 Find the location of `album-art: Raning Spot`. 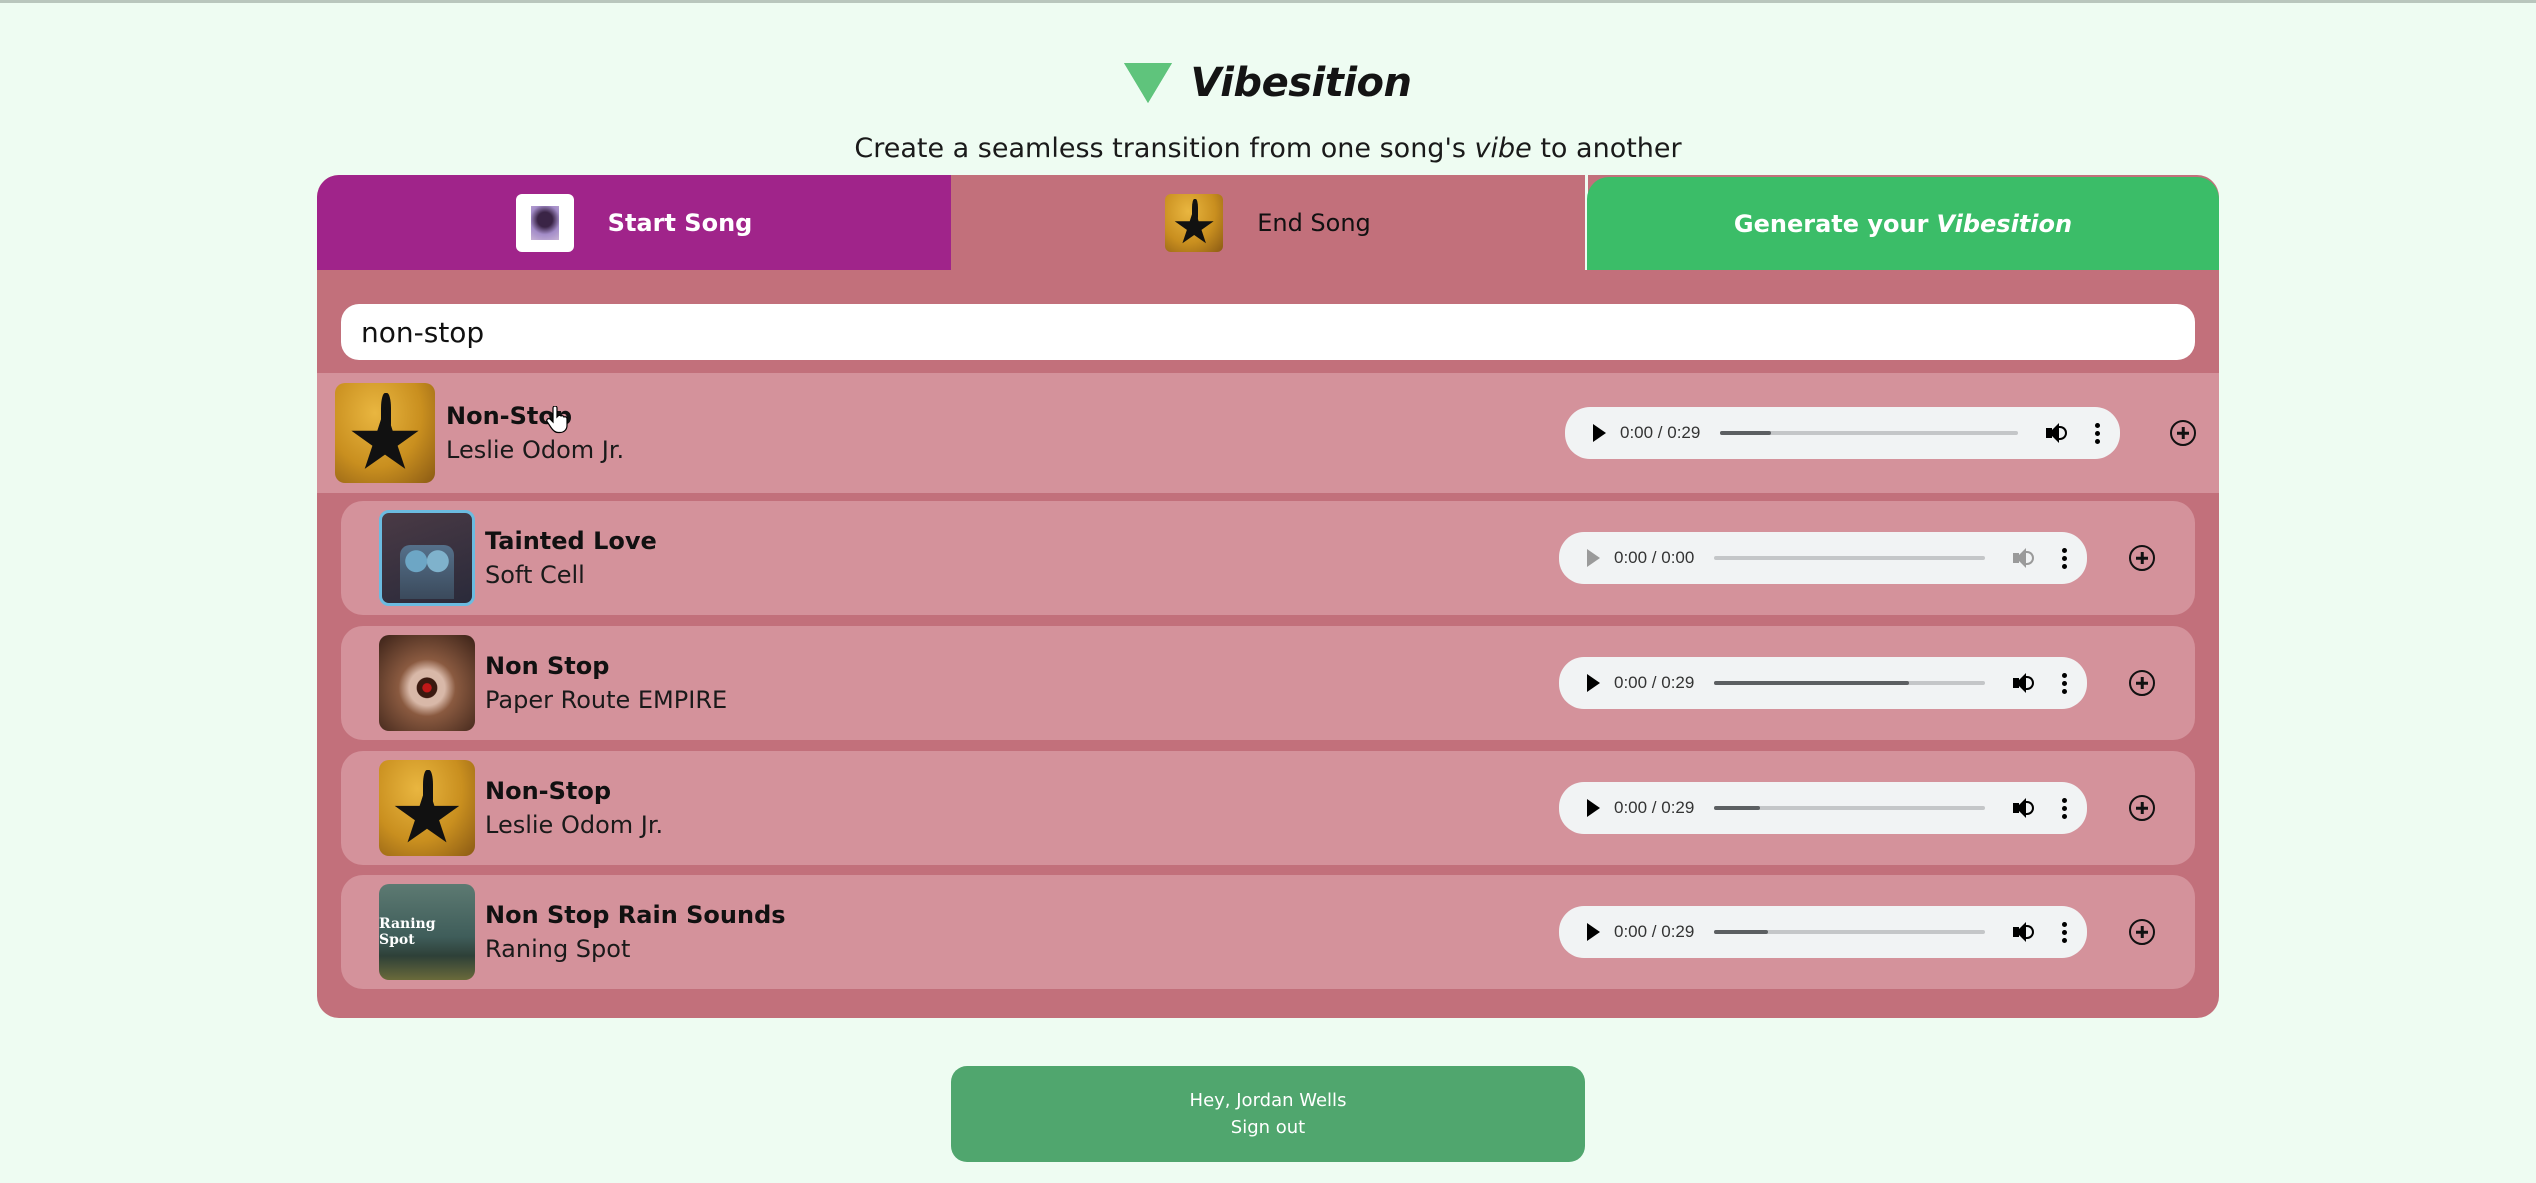

album-art: Raning Spot is located at coordinates (427, 932).